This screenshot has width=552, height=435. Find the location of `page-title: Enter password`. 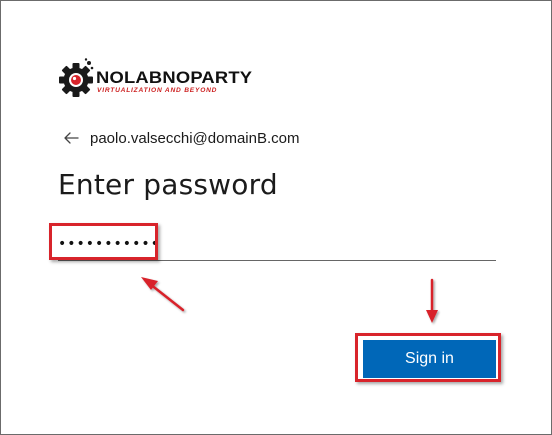

page-title: Enter password is located at coordinates (168, 184).